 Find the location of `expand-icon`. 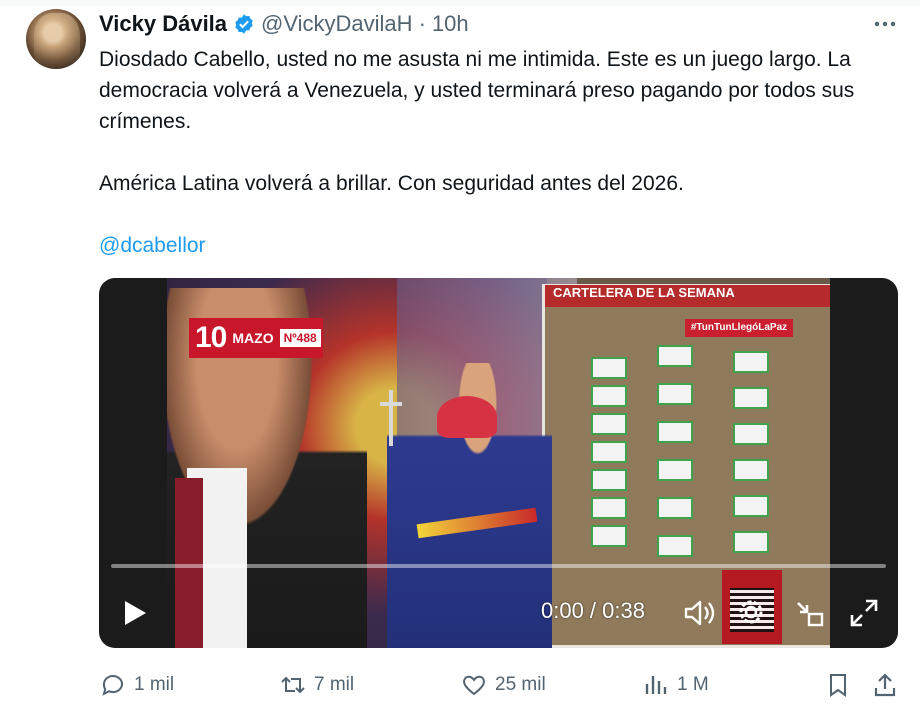

expand-icon is located at coordinates (864, 613).